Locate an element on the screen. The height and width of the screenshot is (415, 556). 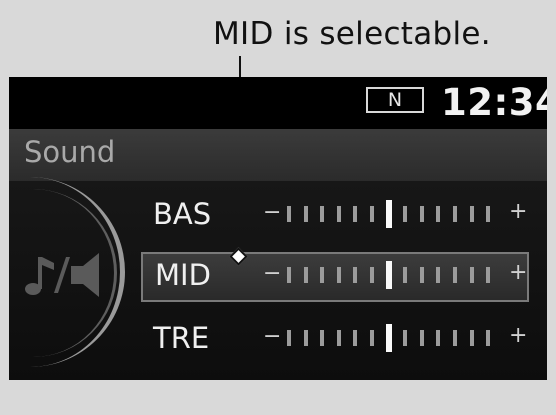
callout-label: MID is selectable. is located at coordinates (352, 34).